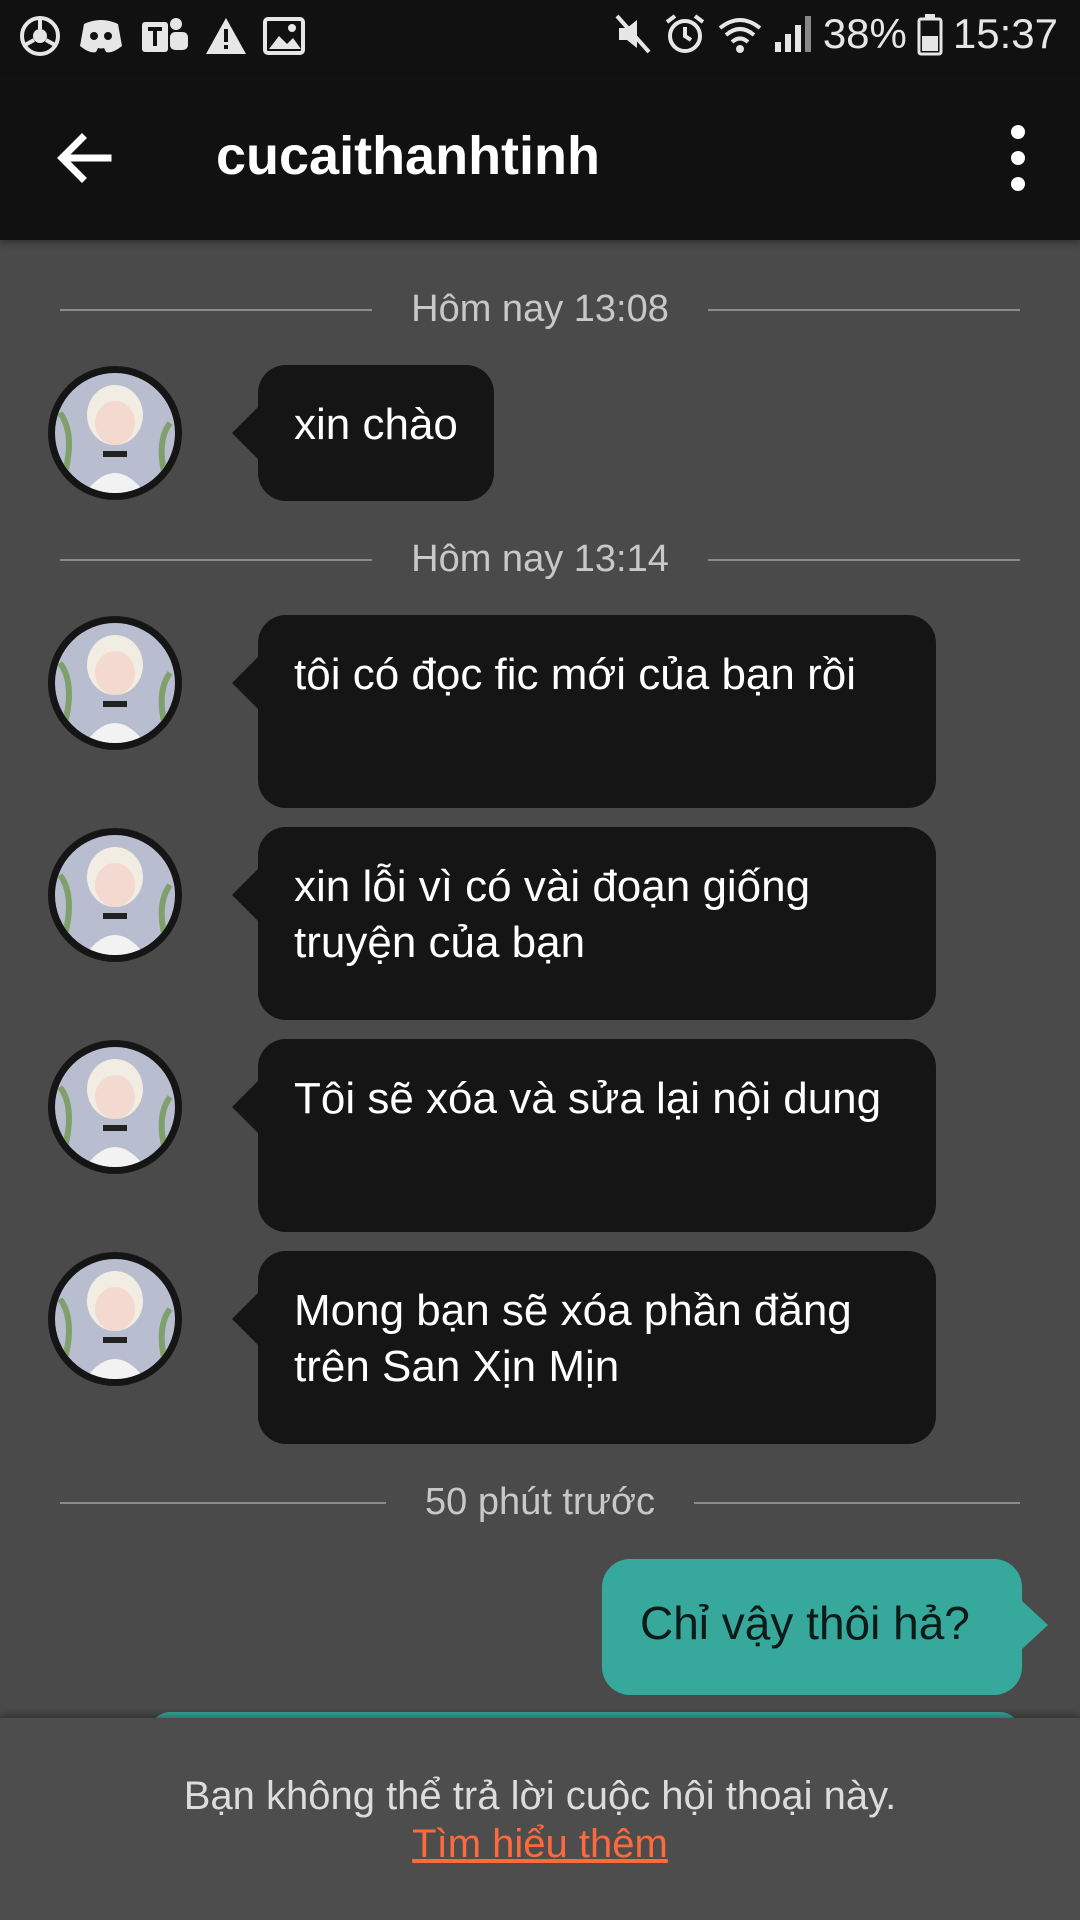  Describe the element at coordinates (575, 674) in the screenshot. I see `message-text: tôi có đọc fic mới của bạn rồi` at that location.